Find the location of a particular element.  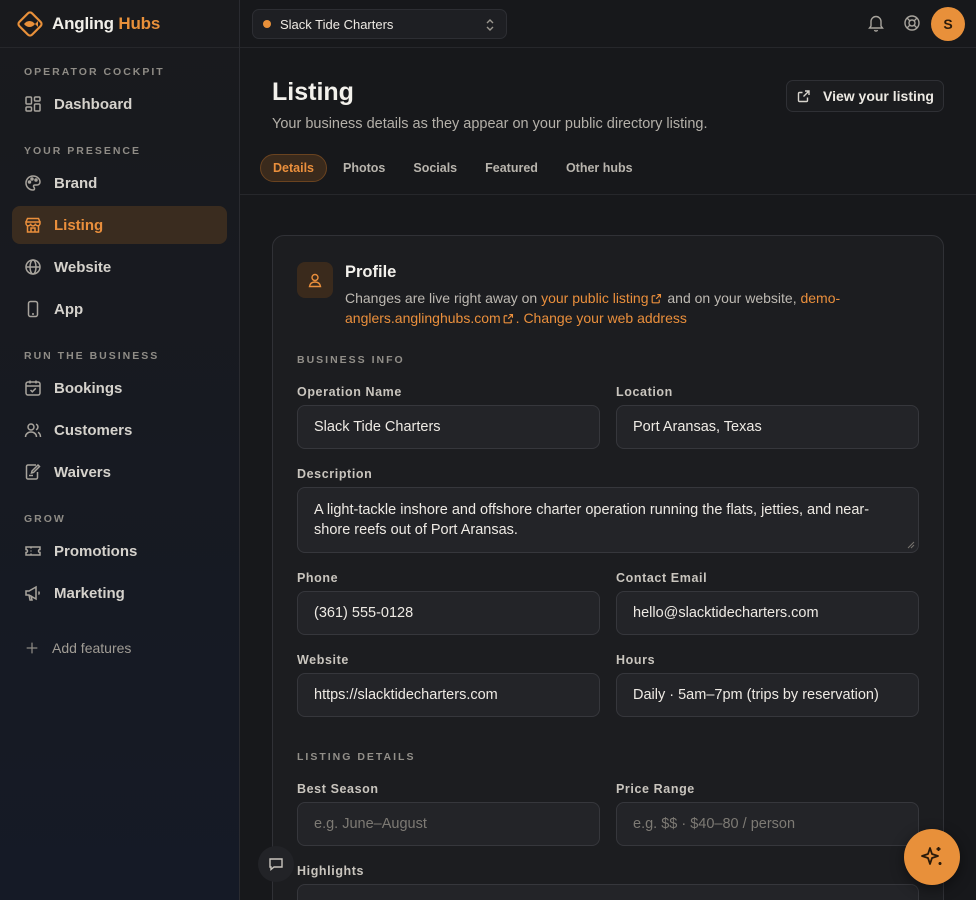

phone-icon is located at coordinates (33, 309).